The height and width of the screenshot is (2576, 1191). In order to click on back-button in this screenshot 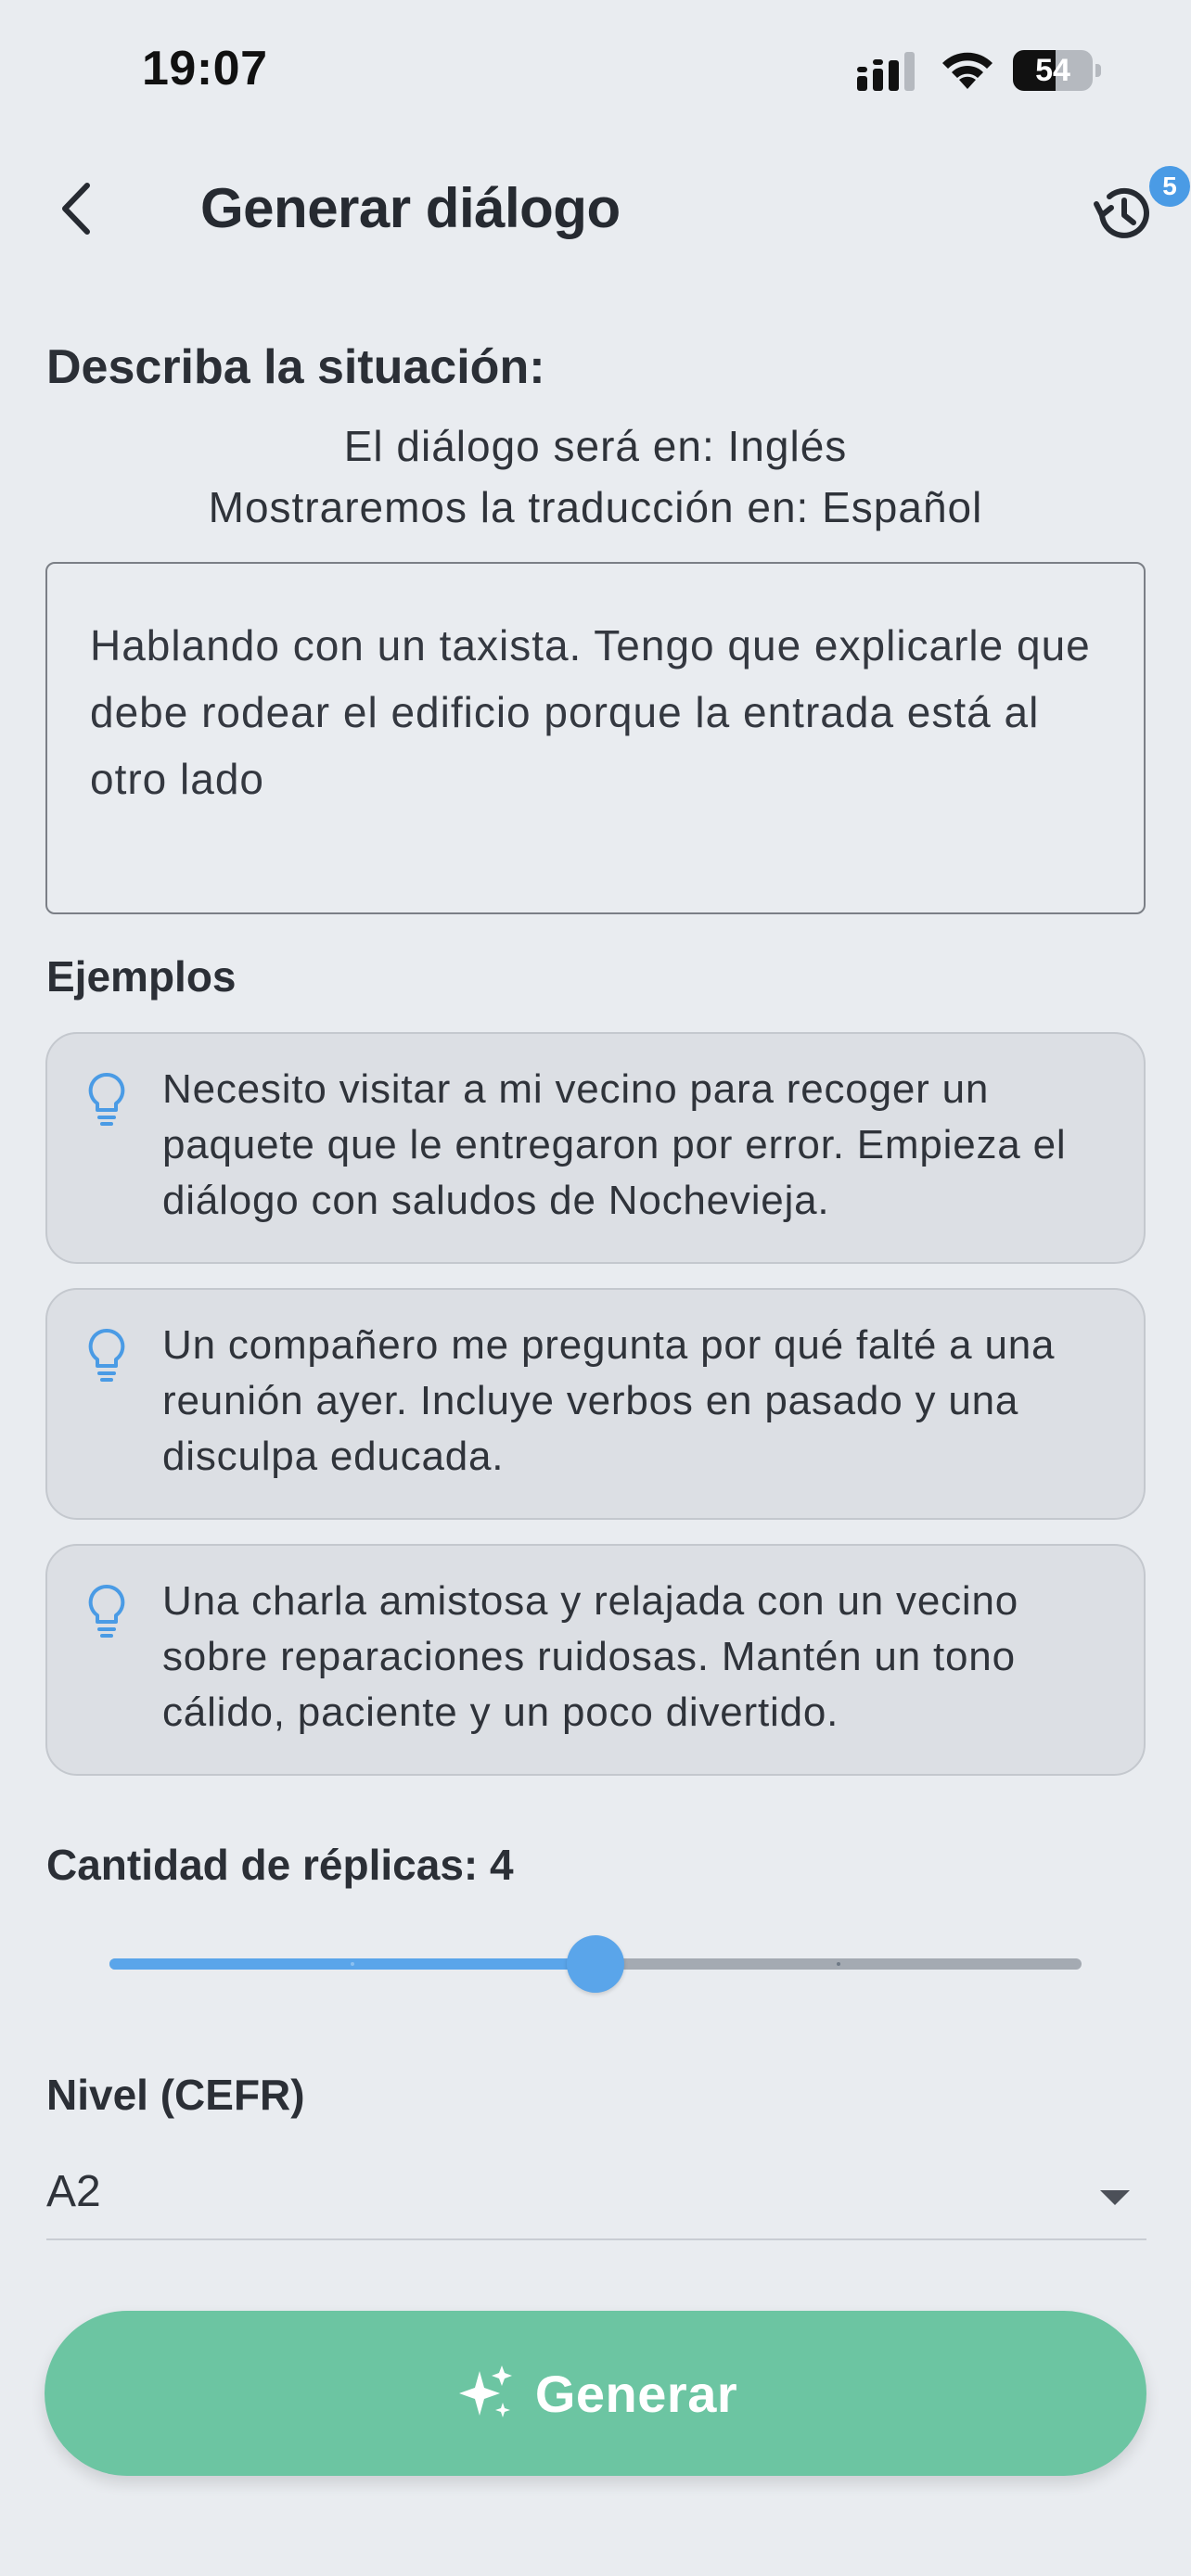, I will do `click(79, 208)`.